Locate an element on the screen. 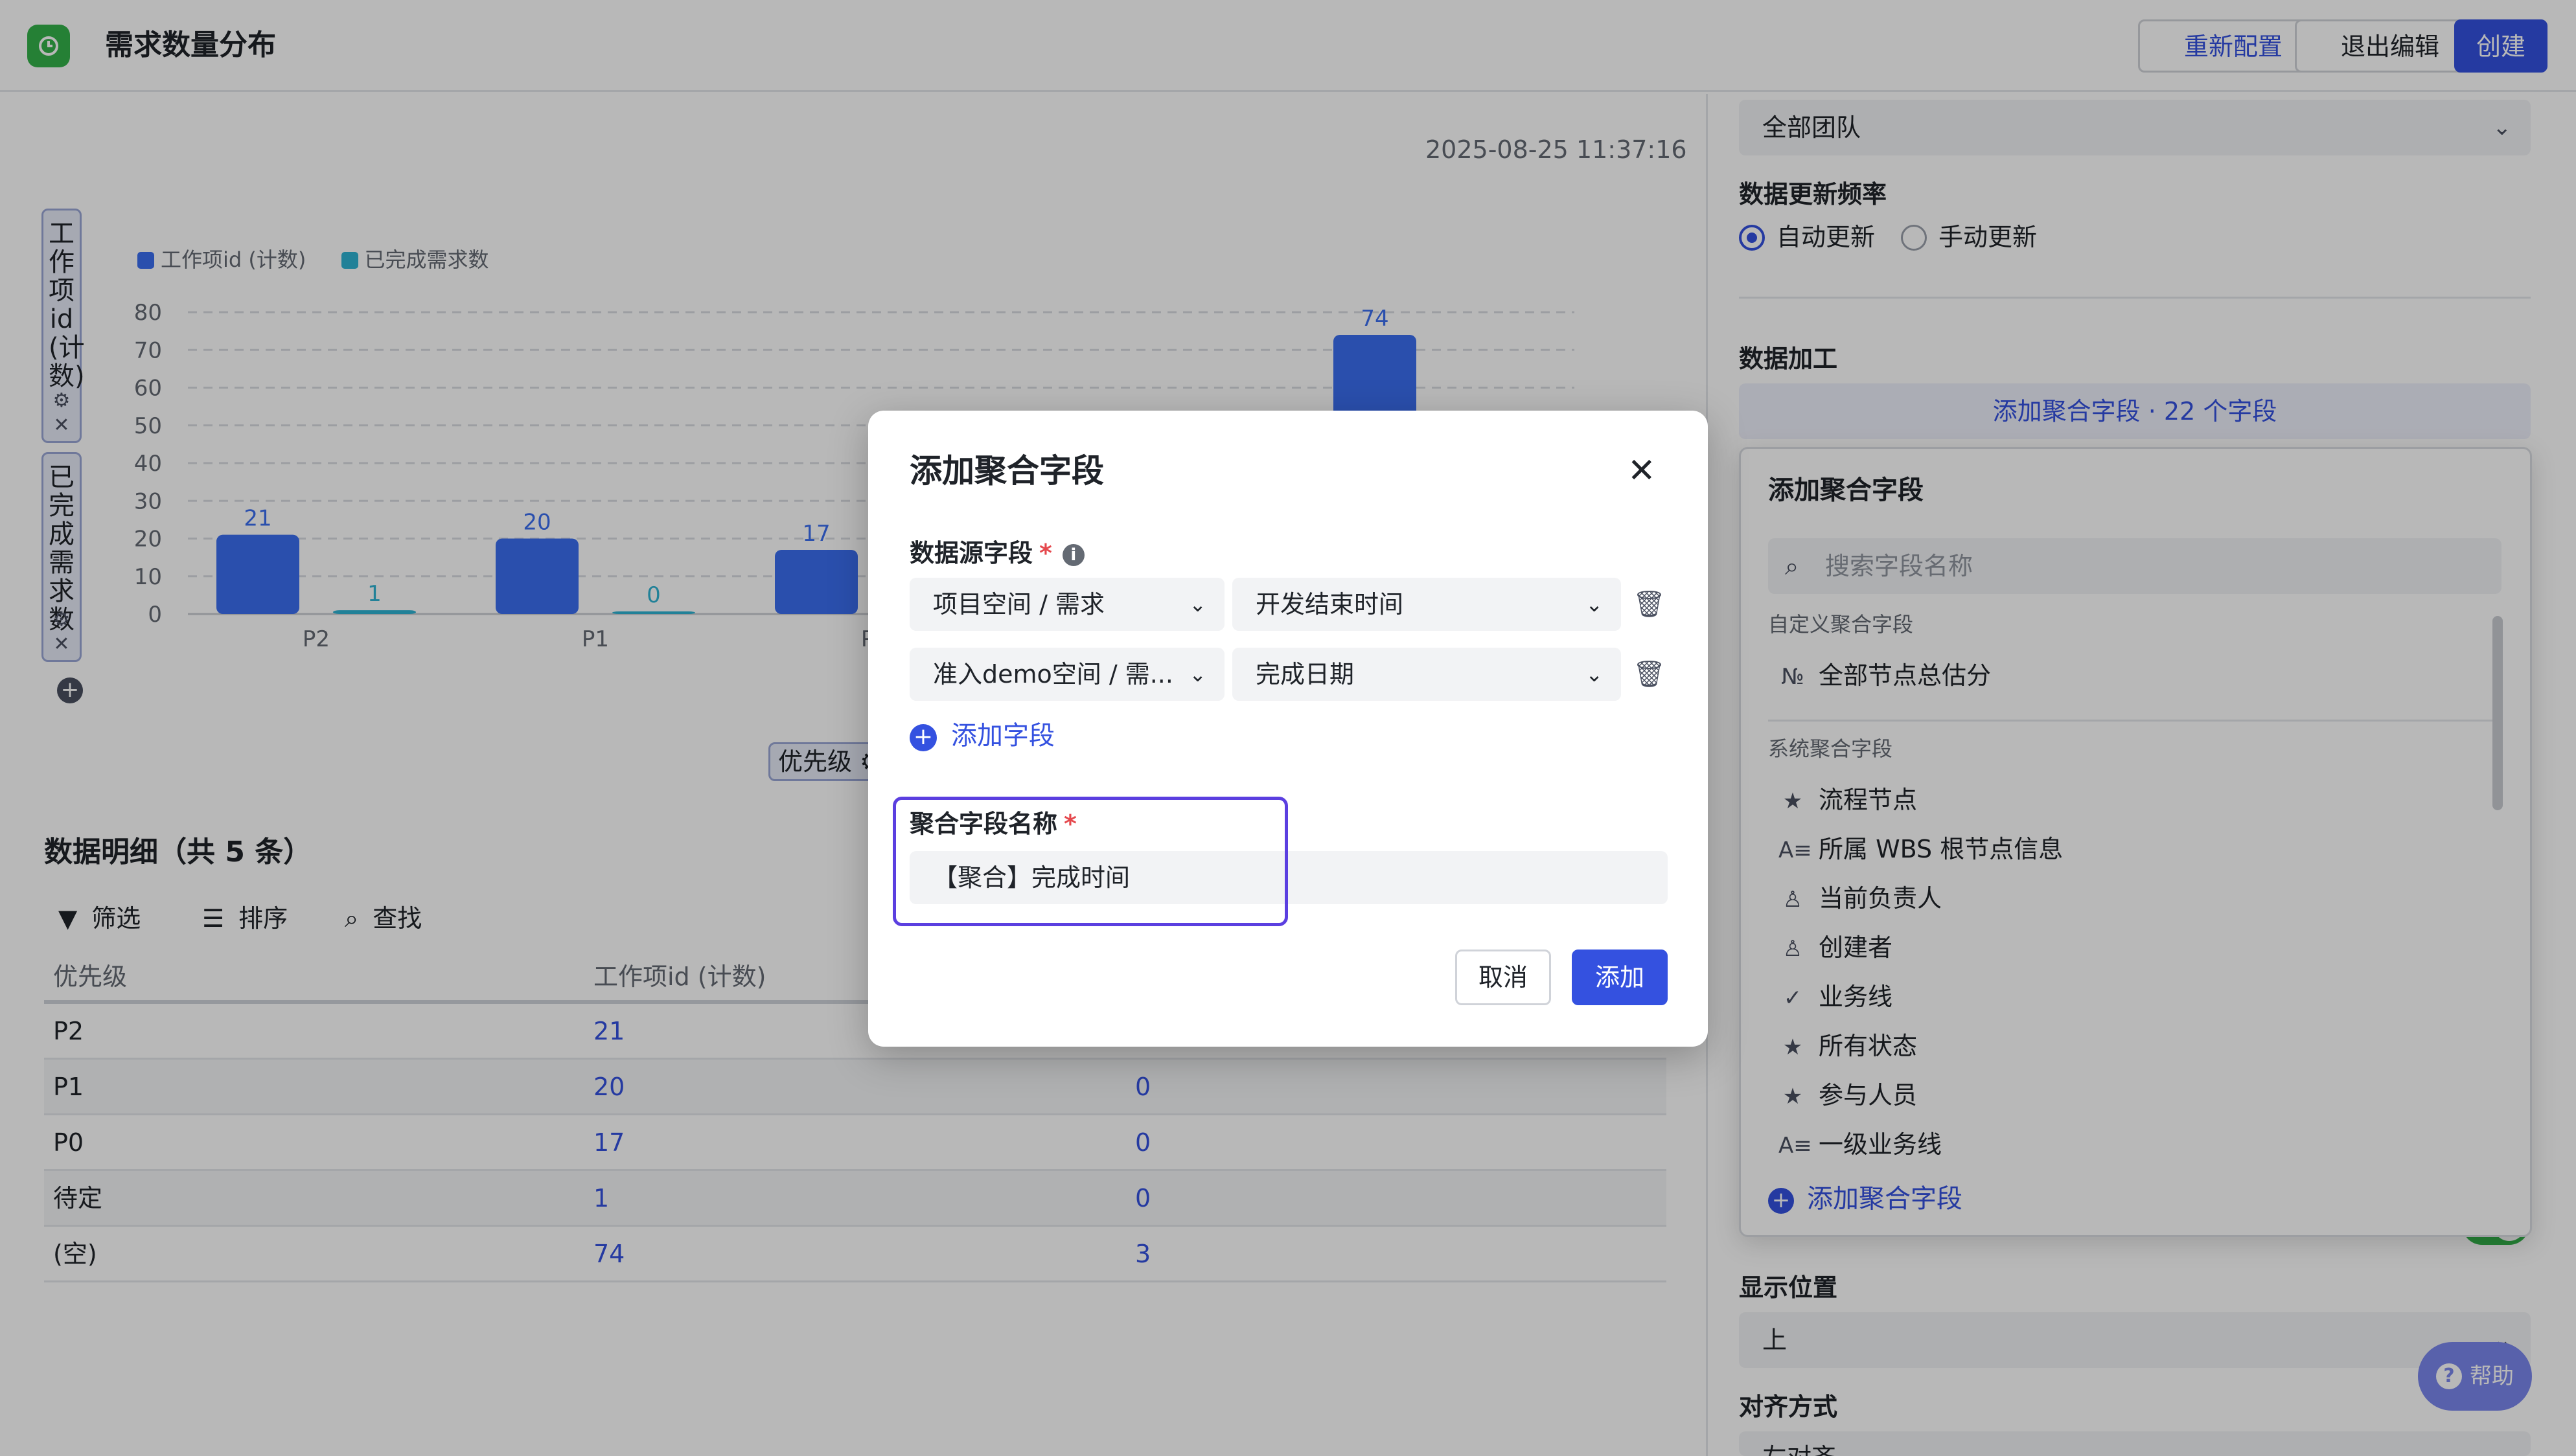  source-field-select: 完成日期 ⌄ is located at coordinates (1426, 675).